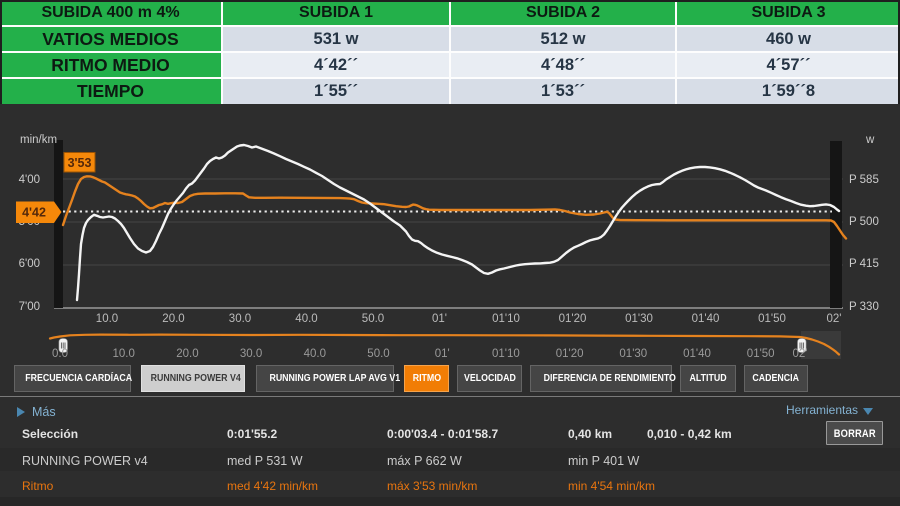  Describe the element at coordinates (864, 307) in the screenshot. I see `svg-text: P 330` at that location.